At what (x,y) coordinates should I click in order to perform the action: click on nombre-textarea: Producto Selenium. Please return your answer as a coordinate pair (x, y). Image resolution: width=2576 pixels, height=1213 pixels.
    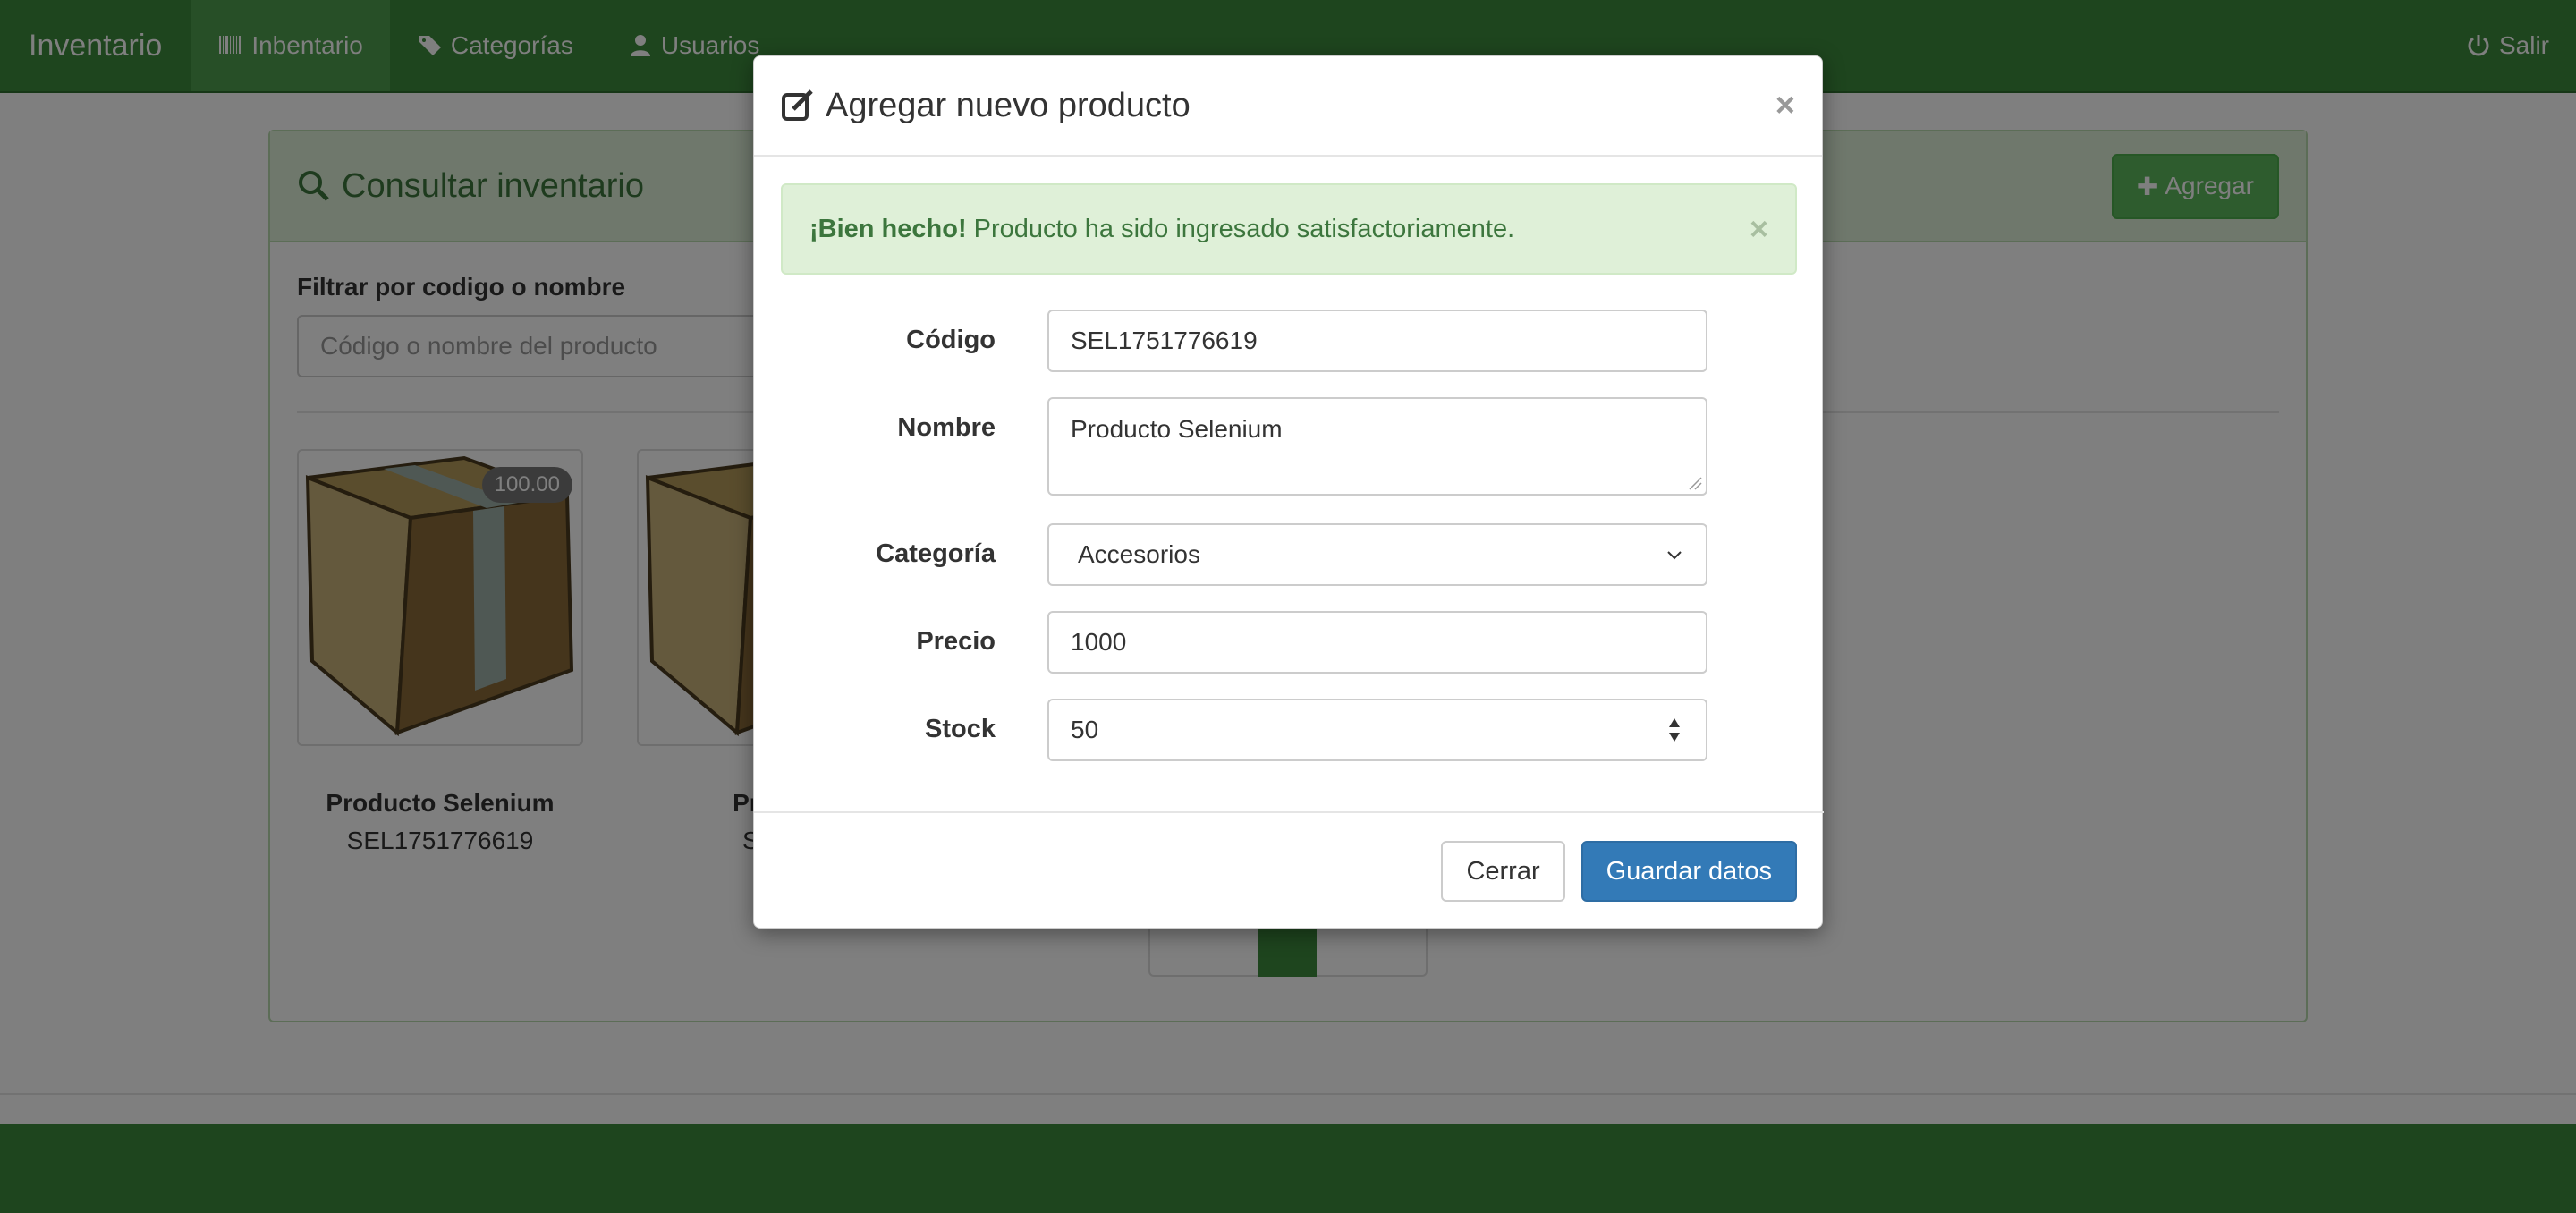
    Looking at the image, I should click on (1377, 446).